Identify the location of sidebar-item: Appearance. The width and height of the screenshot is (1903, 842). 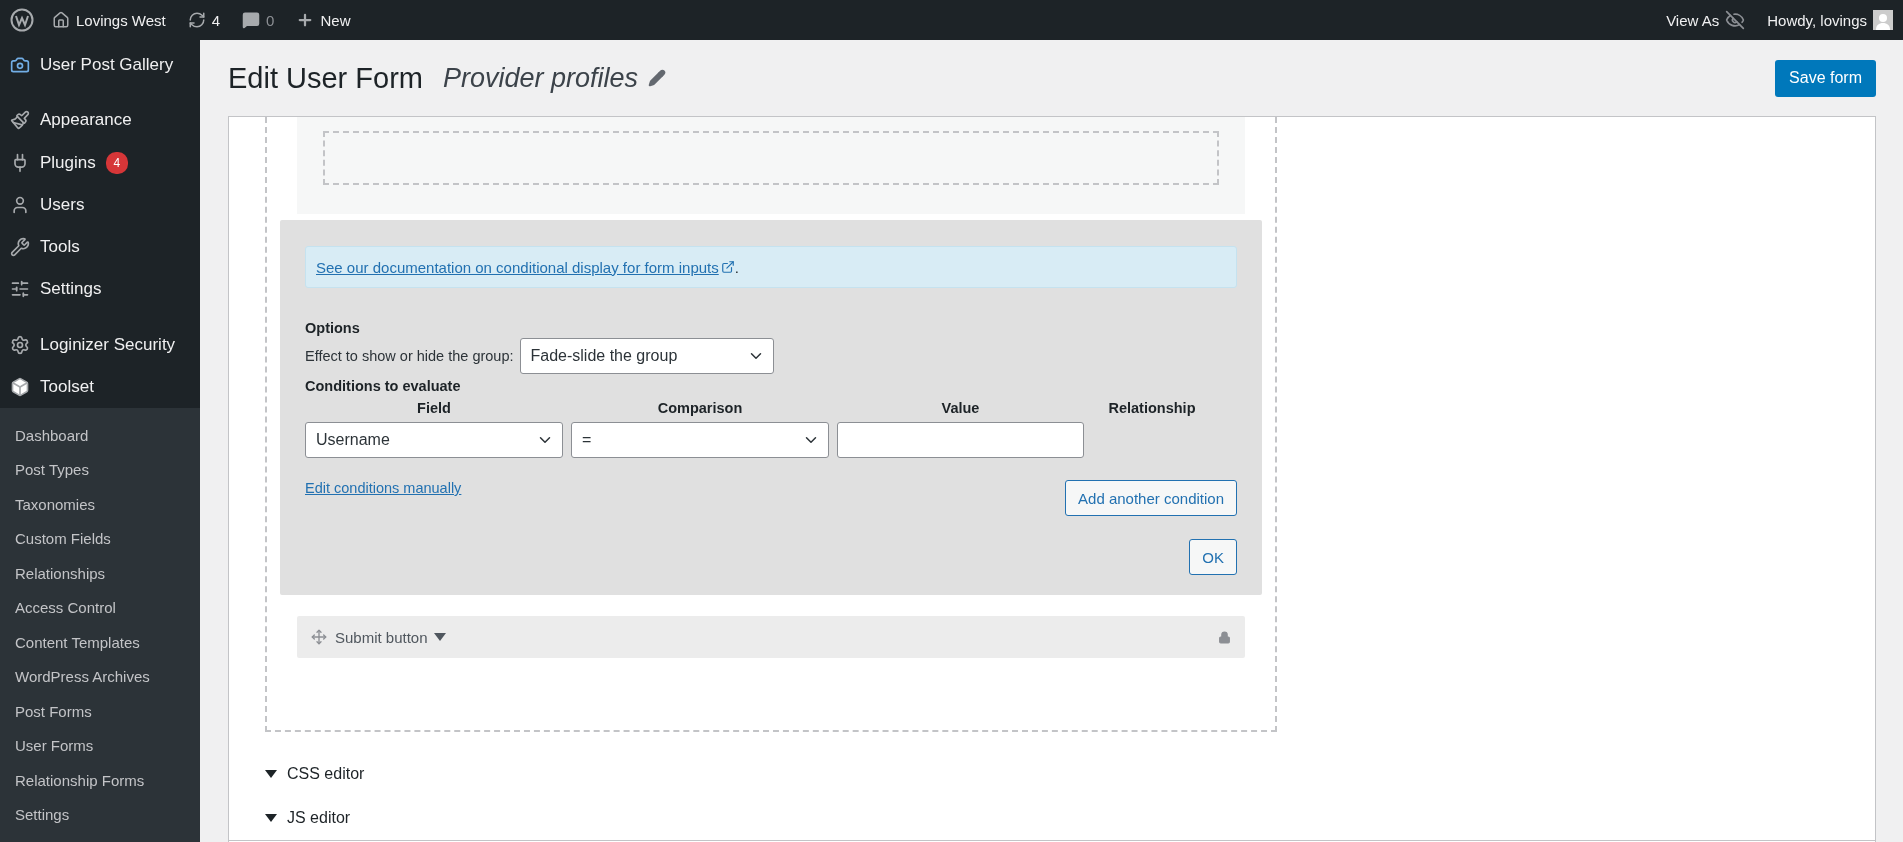
(100, 114).